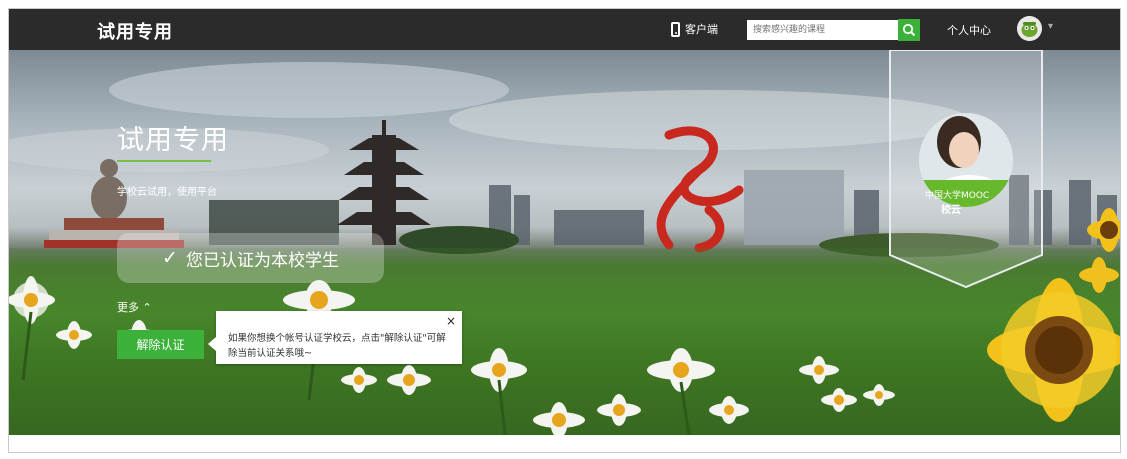 The width and height of the screenshot is (1127, 459). I want to click on search-button, so click(909, 30).